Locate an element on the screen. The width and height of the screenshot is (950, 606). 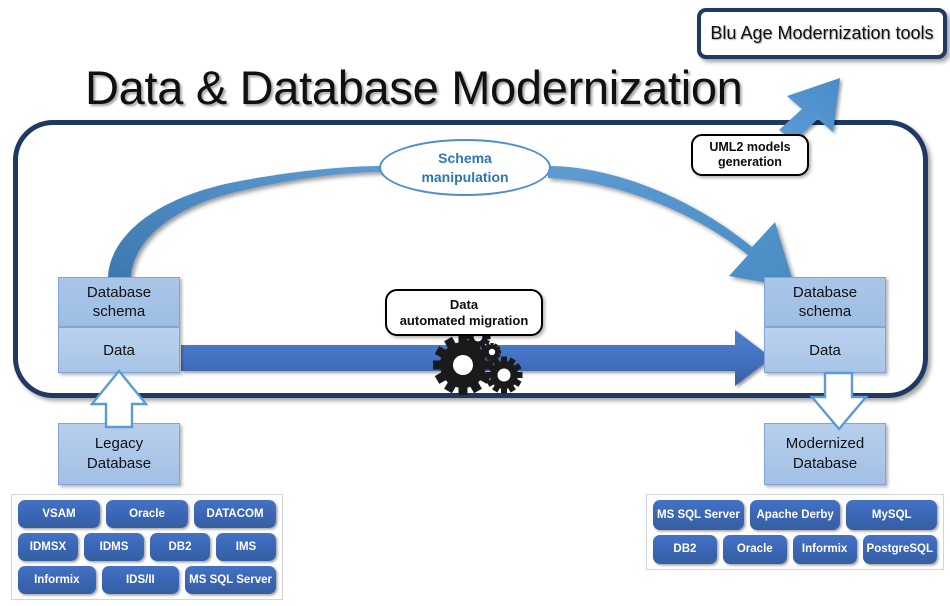
curved-arrow-left-segment is located at coordinates (245, 222).